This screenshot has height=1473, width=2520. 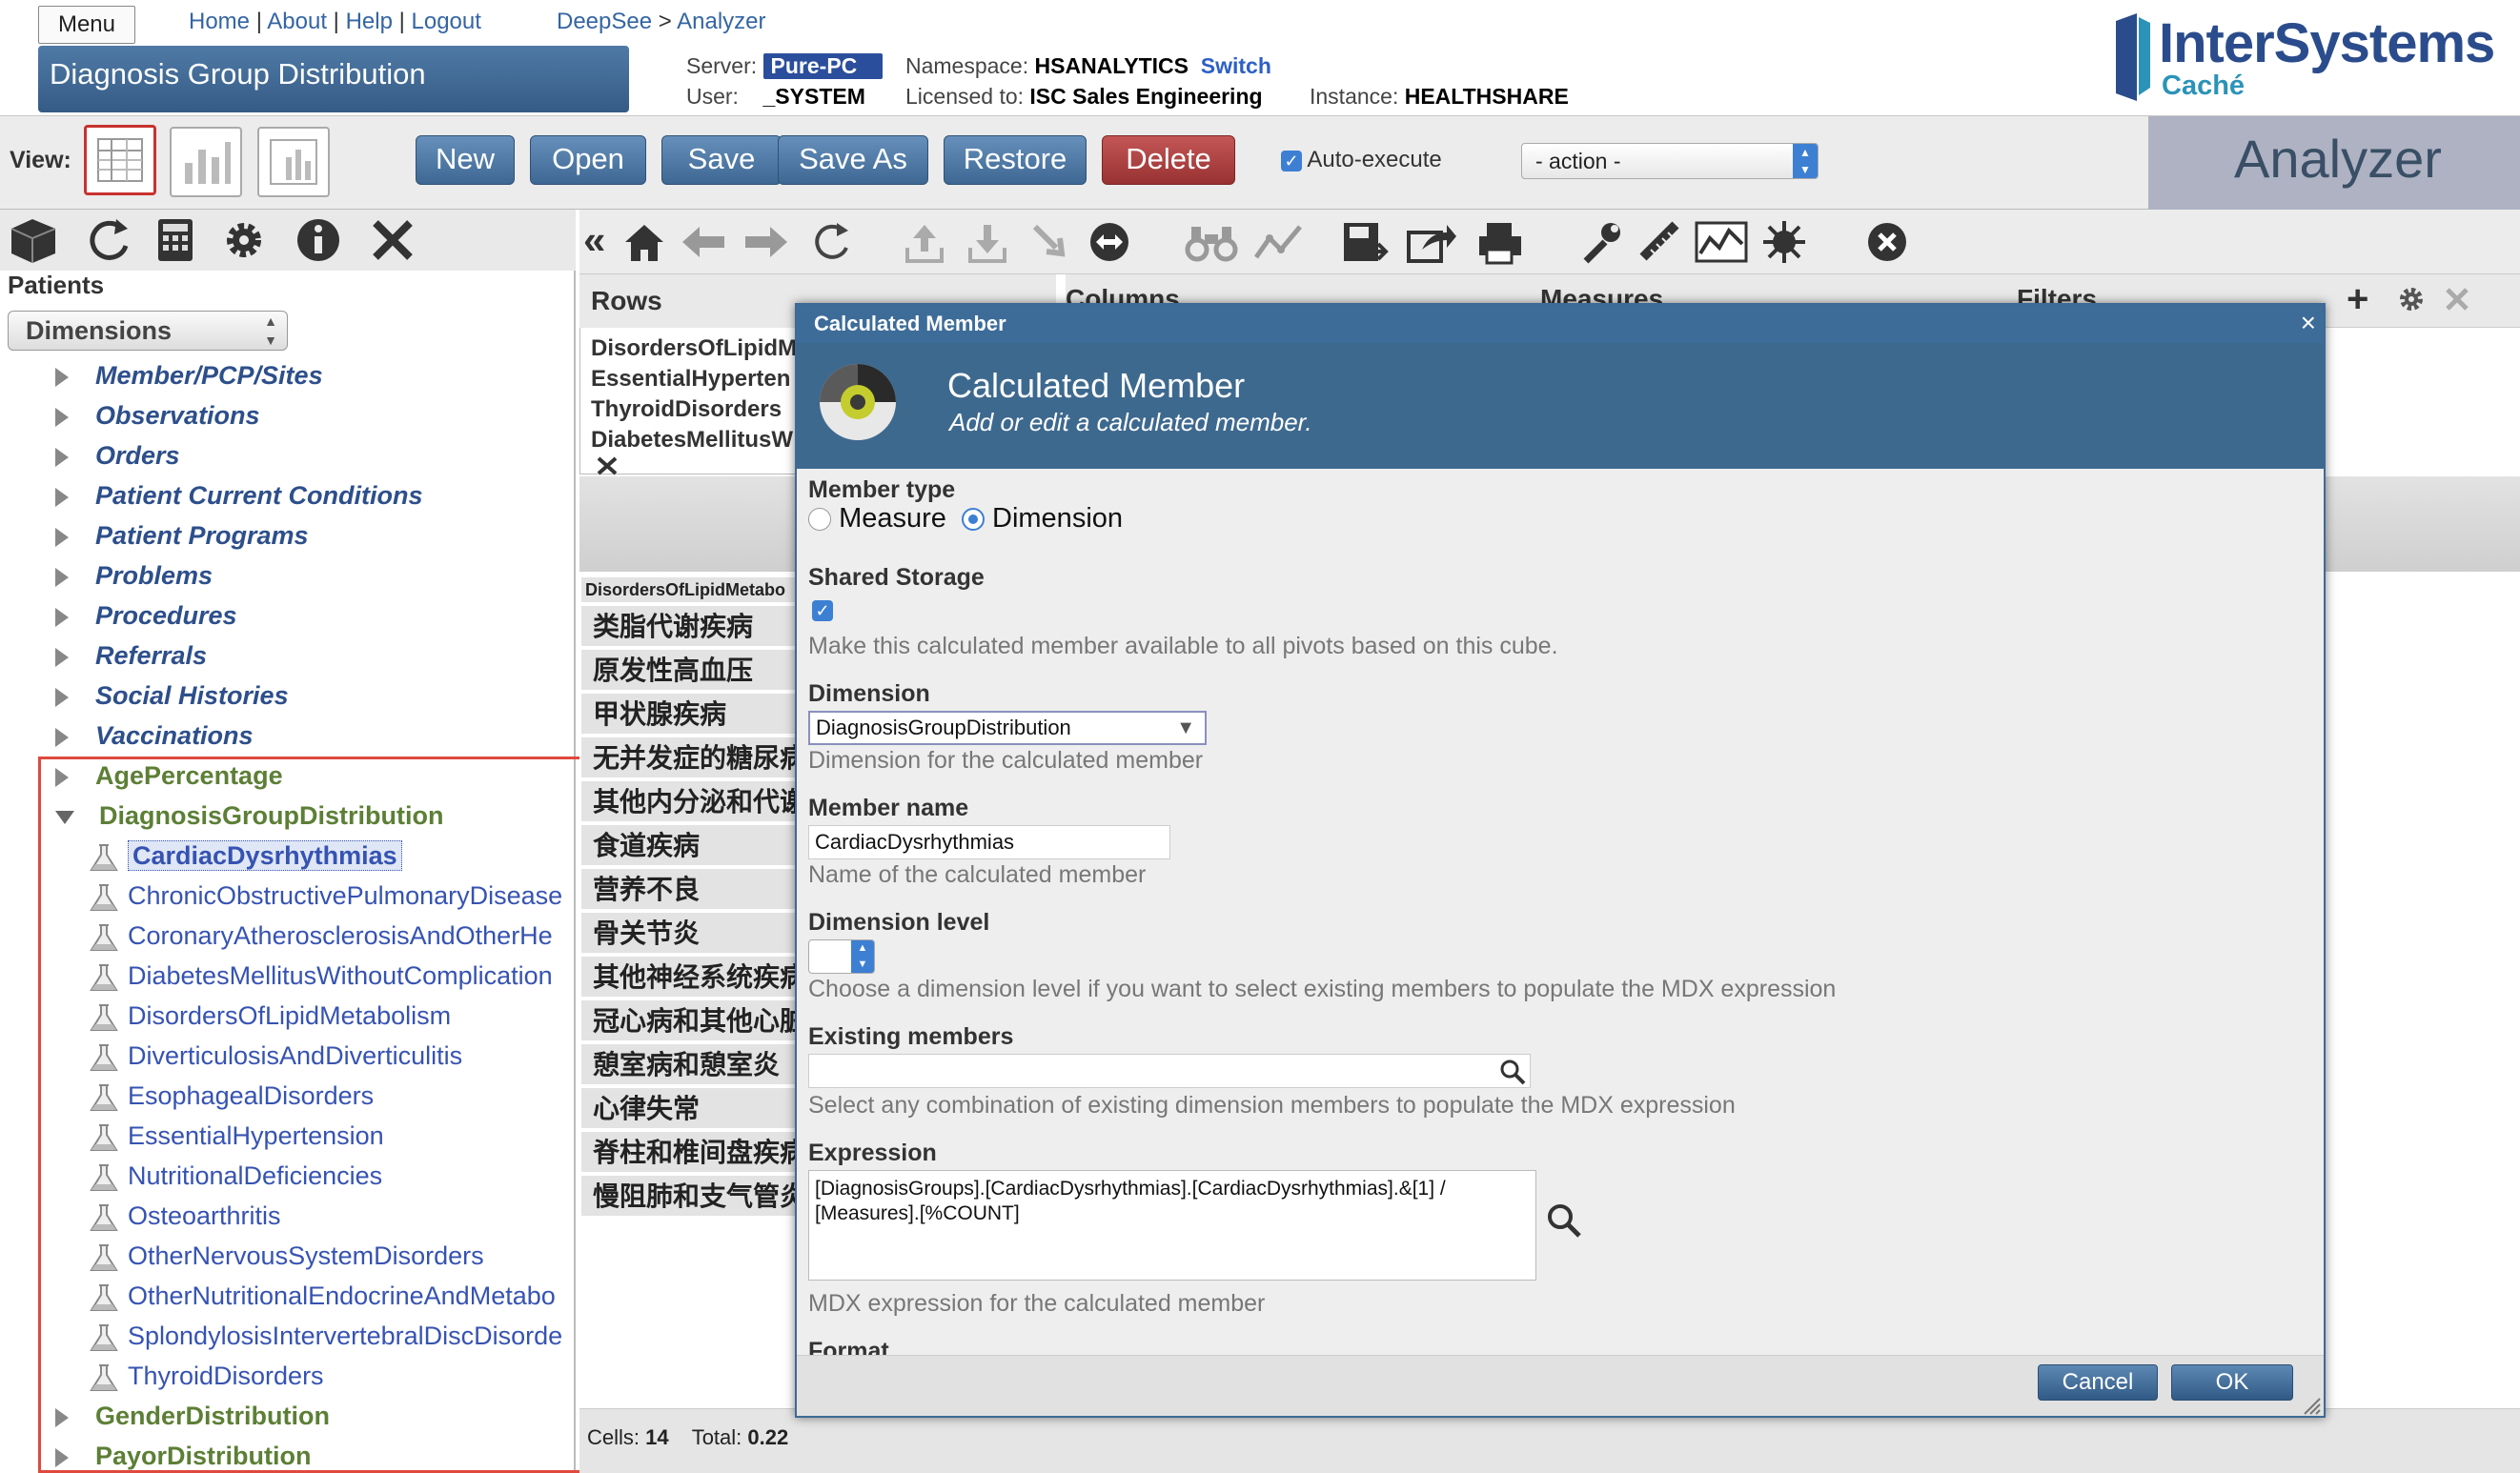 I want to click on remove-row-icon, so click(x=608, y=465).